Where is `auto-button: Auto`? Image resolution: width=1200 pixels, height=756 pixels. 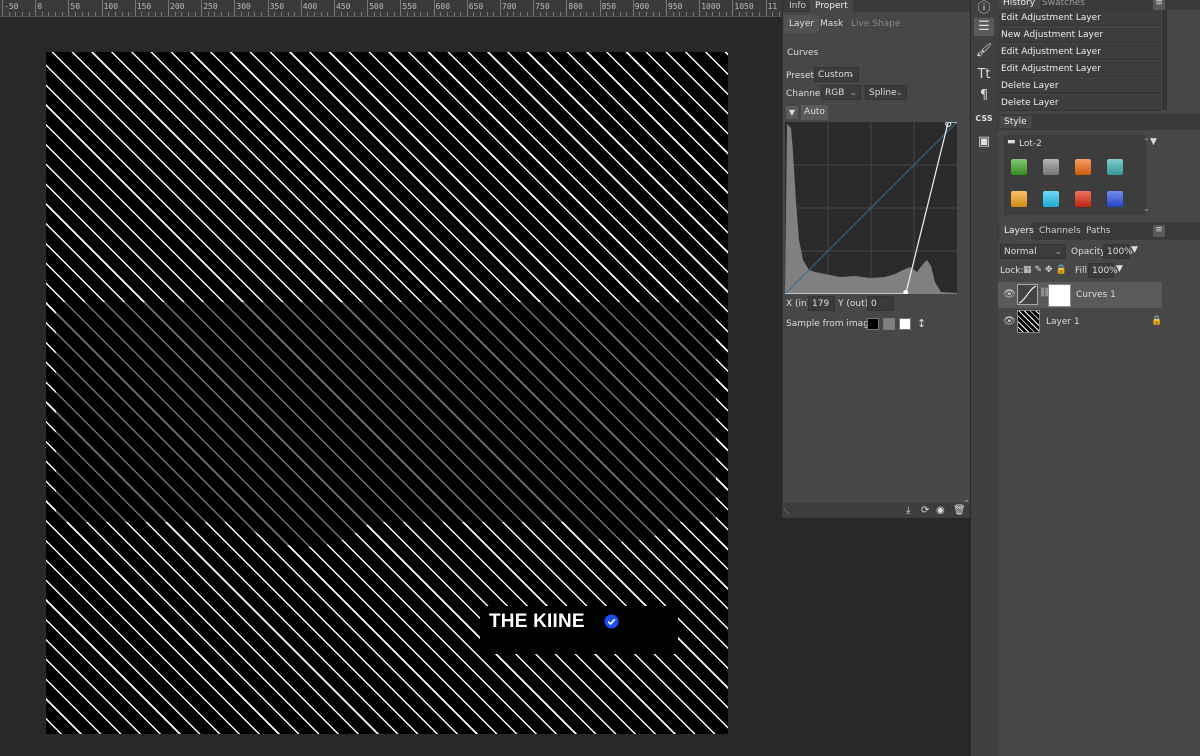 auto-button: Auto is located at coordinates (814, 112).